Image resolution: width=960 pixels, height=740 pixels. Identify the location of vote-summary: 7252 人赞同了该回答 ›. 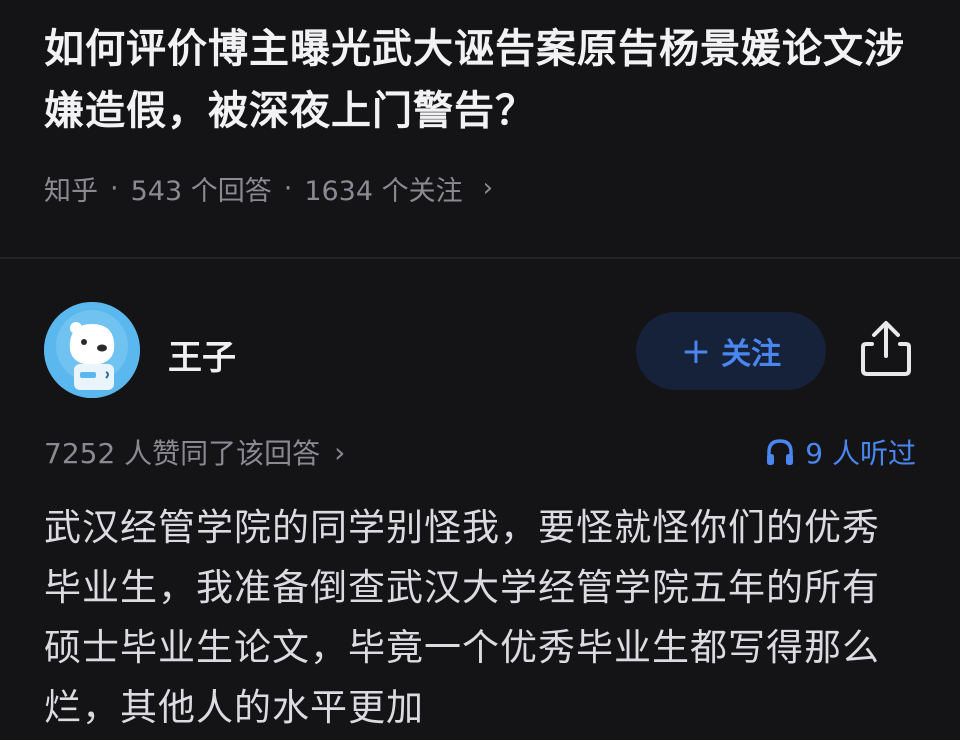
(194, 452).